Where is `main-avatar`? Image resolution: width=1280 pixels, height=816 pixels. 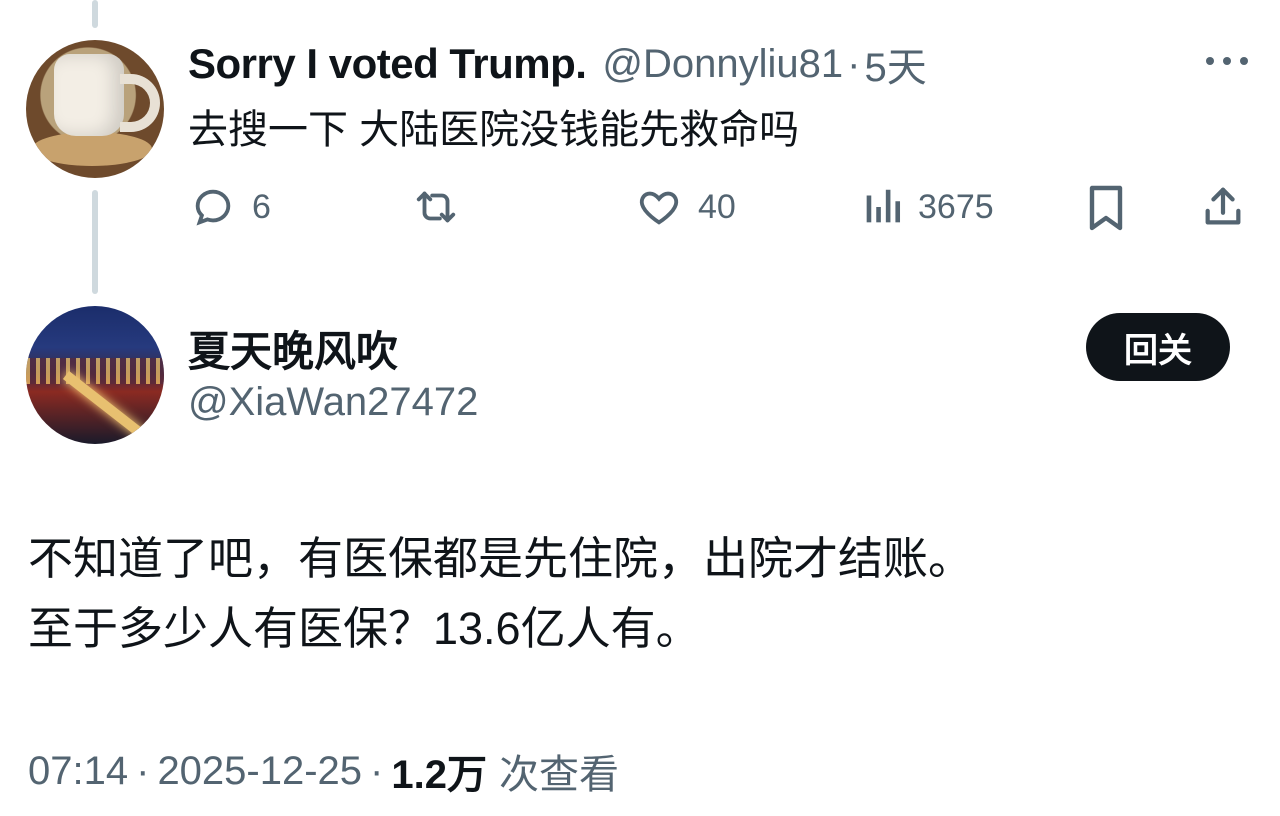 main-avatar is located at coordinates (95, 375).